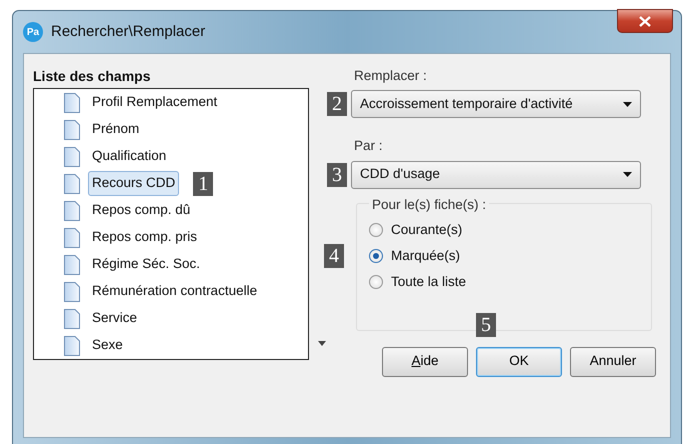 This screenshot has height=444, width=691. Describe the element at coordinates (613, 361) in the screenshot. I see `dialog-button: Annuler` at that location.